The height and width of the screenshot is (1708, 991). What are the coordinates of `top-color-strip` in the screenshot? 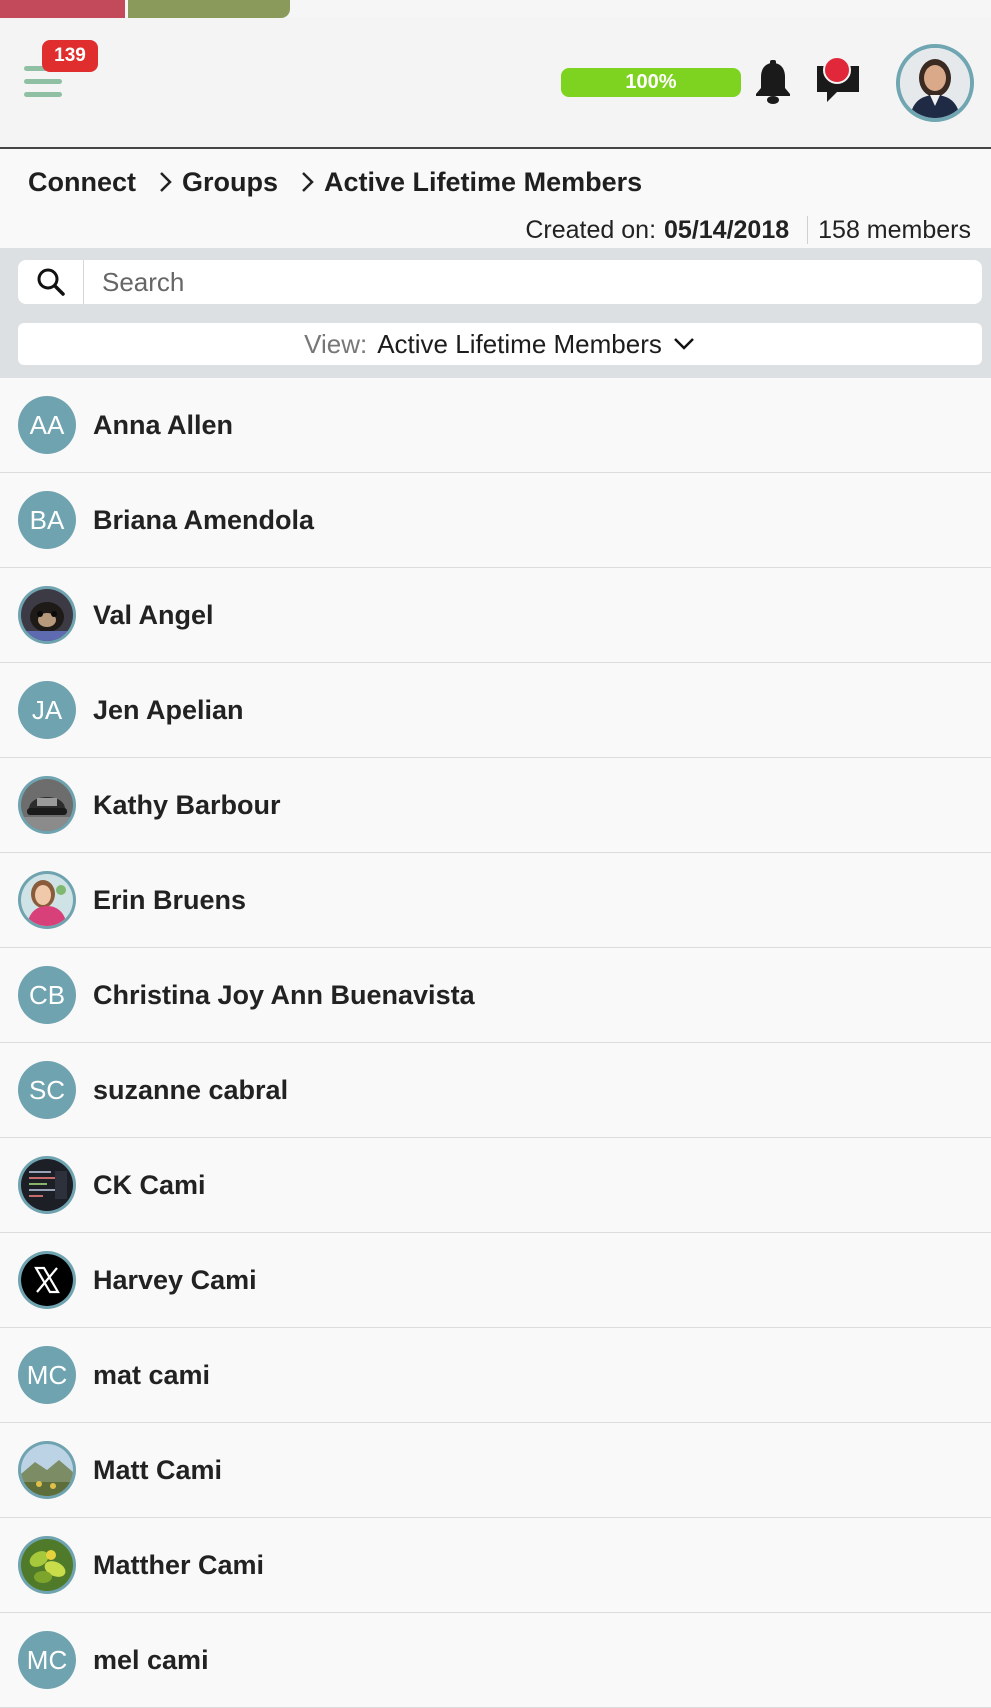 It's located at (495, 9).